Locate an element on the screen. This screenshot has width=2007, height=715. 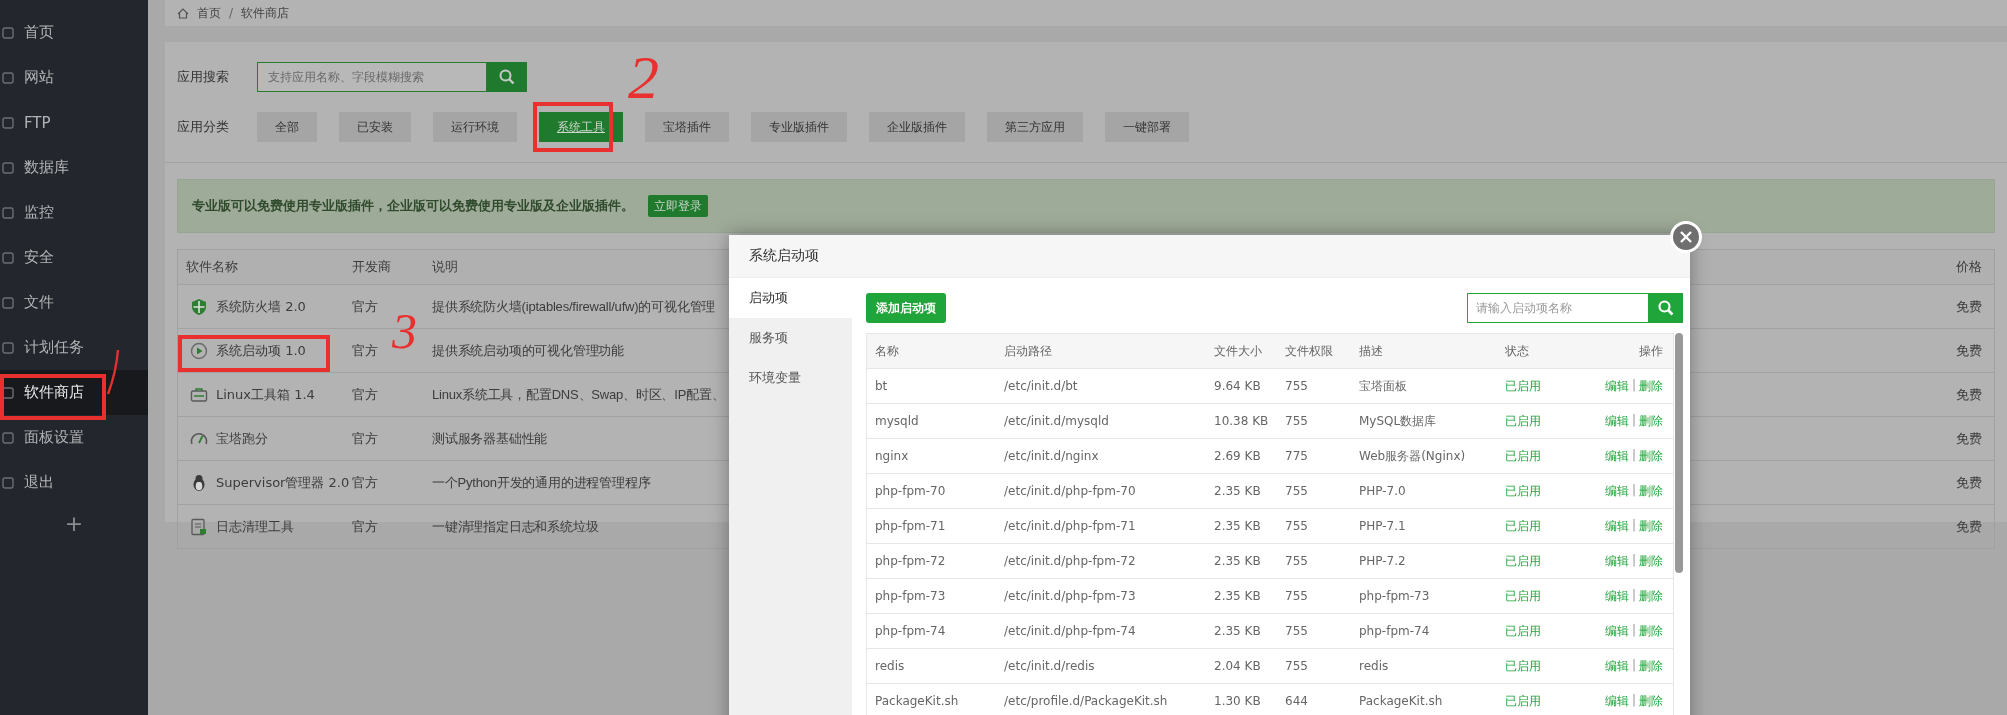
column-header: 软件名称 is located at coordinates (212, 267).